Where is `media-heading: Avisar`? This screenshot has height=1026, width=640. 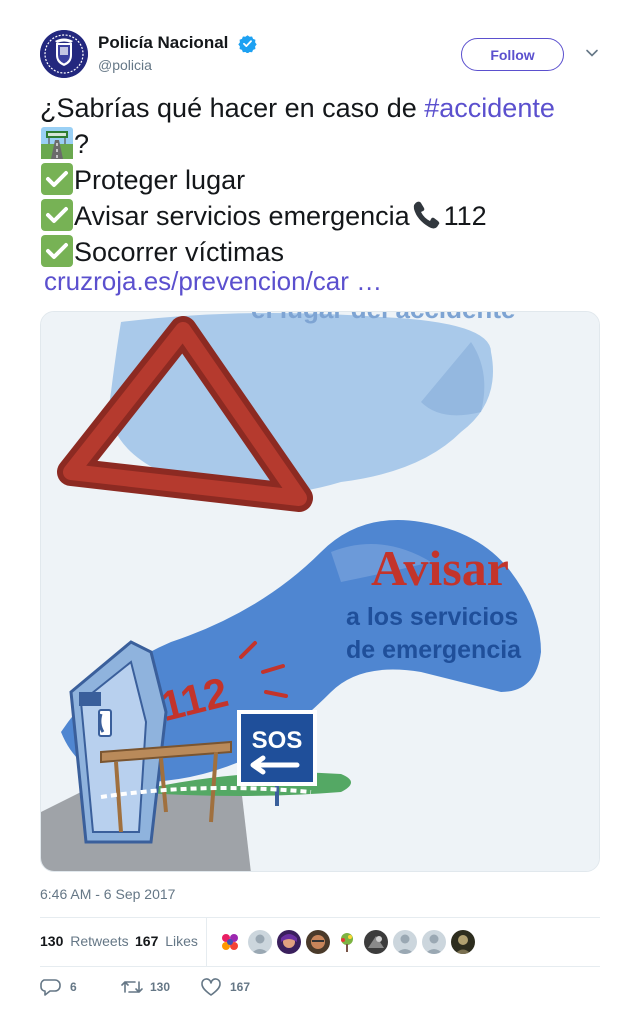
media-heading: Avisar is located at coordinates (440, 568).